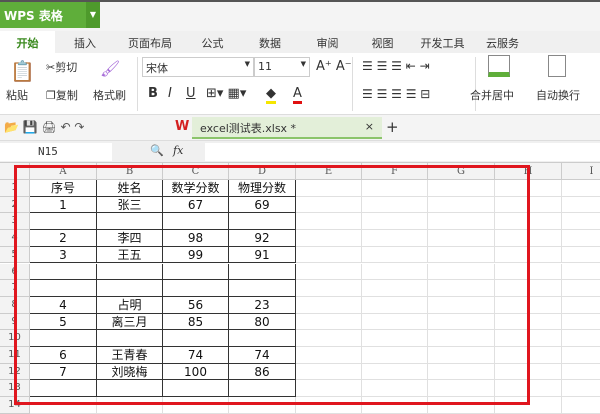  Describe the element at coordinates (63, 355) in the screenshot. I see `cell: 6` at that location.